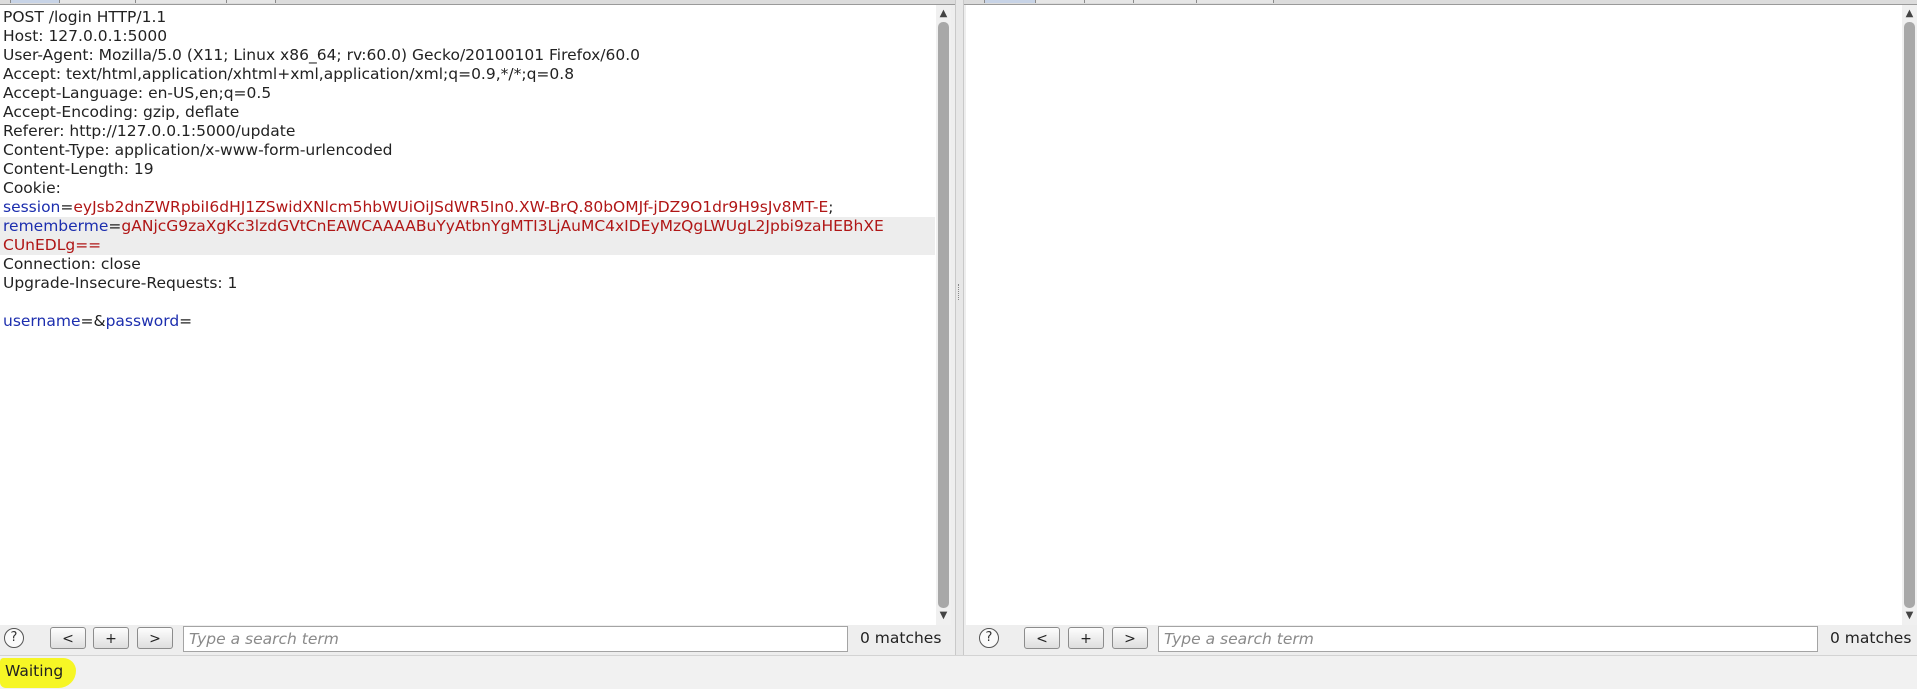 The image size is (1917, 689). Describe the element at coordinates (56, 226) in the screenshot. I see `param-name: rememberme` at that location.